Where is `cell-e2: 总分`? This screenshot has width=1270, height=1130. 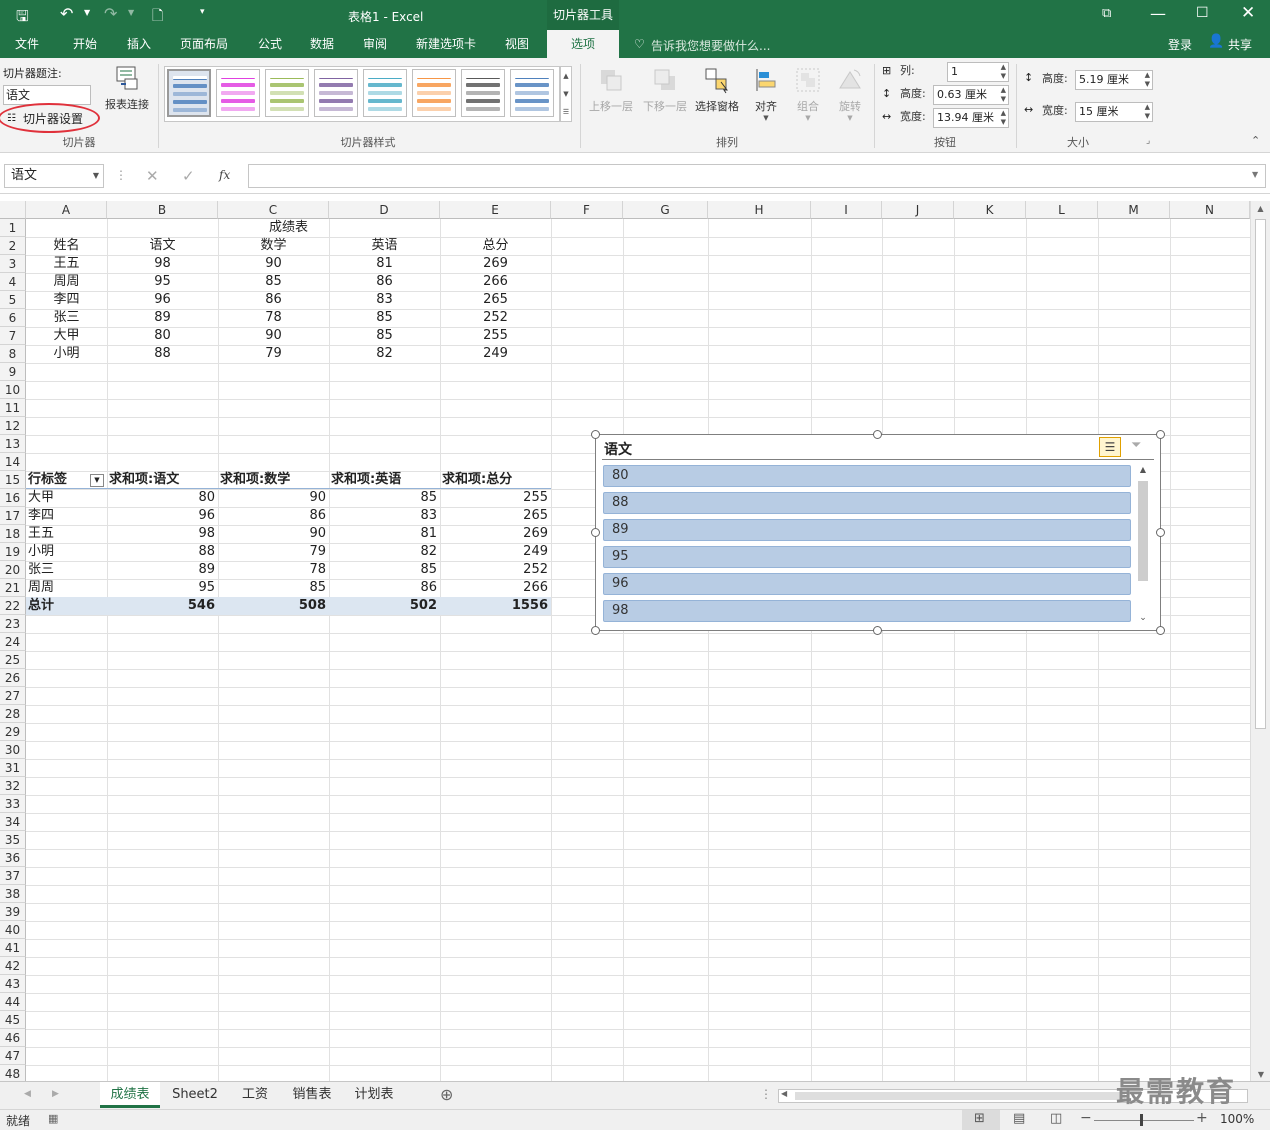
cell-e2: 总分 is located at coordinates (495, 246).